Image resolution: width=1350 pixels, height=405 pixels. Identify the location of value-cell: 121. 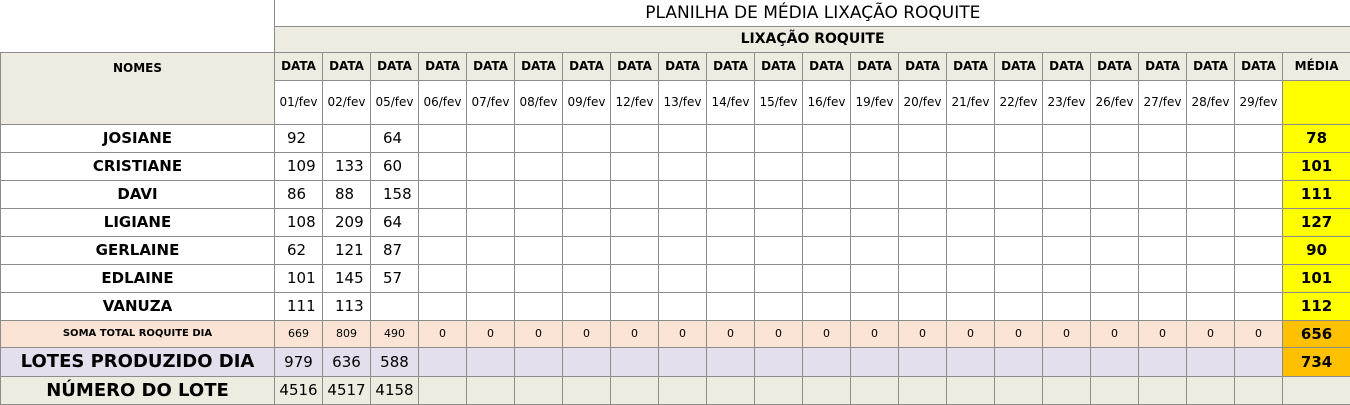
(347, 250).